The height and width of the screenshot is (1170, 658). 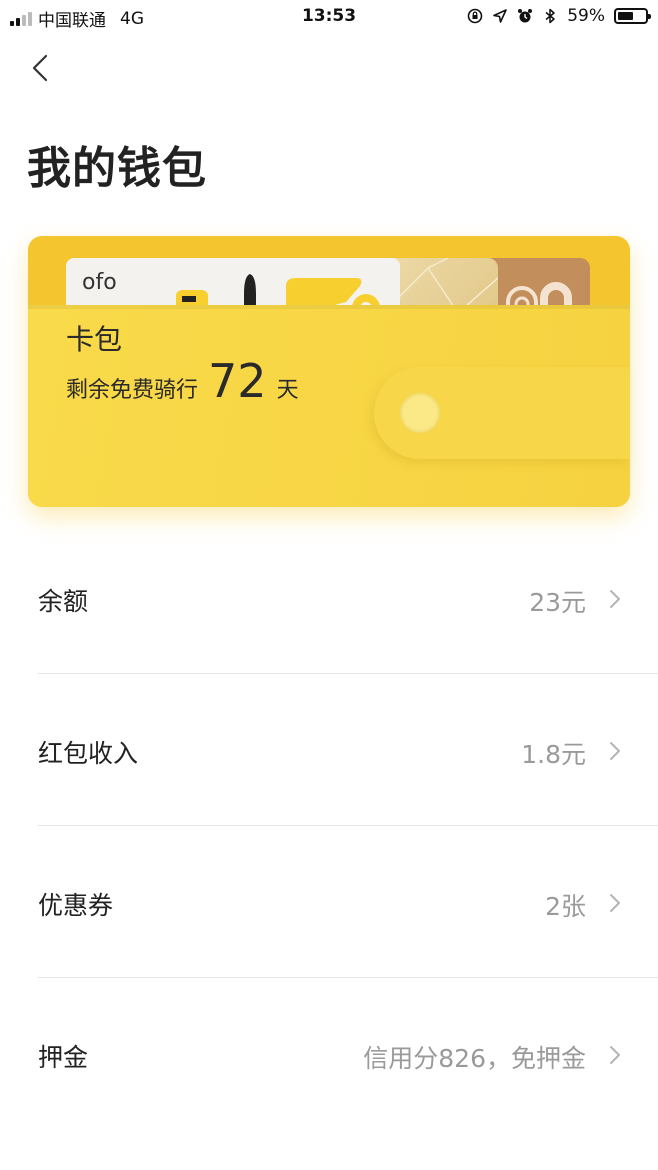 What do you see at coordinates (565, 906) in the screenshot?
I see `row-value: 2张` at bounding box center [565, 906].